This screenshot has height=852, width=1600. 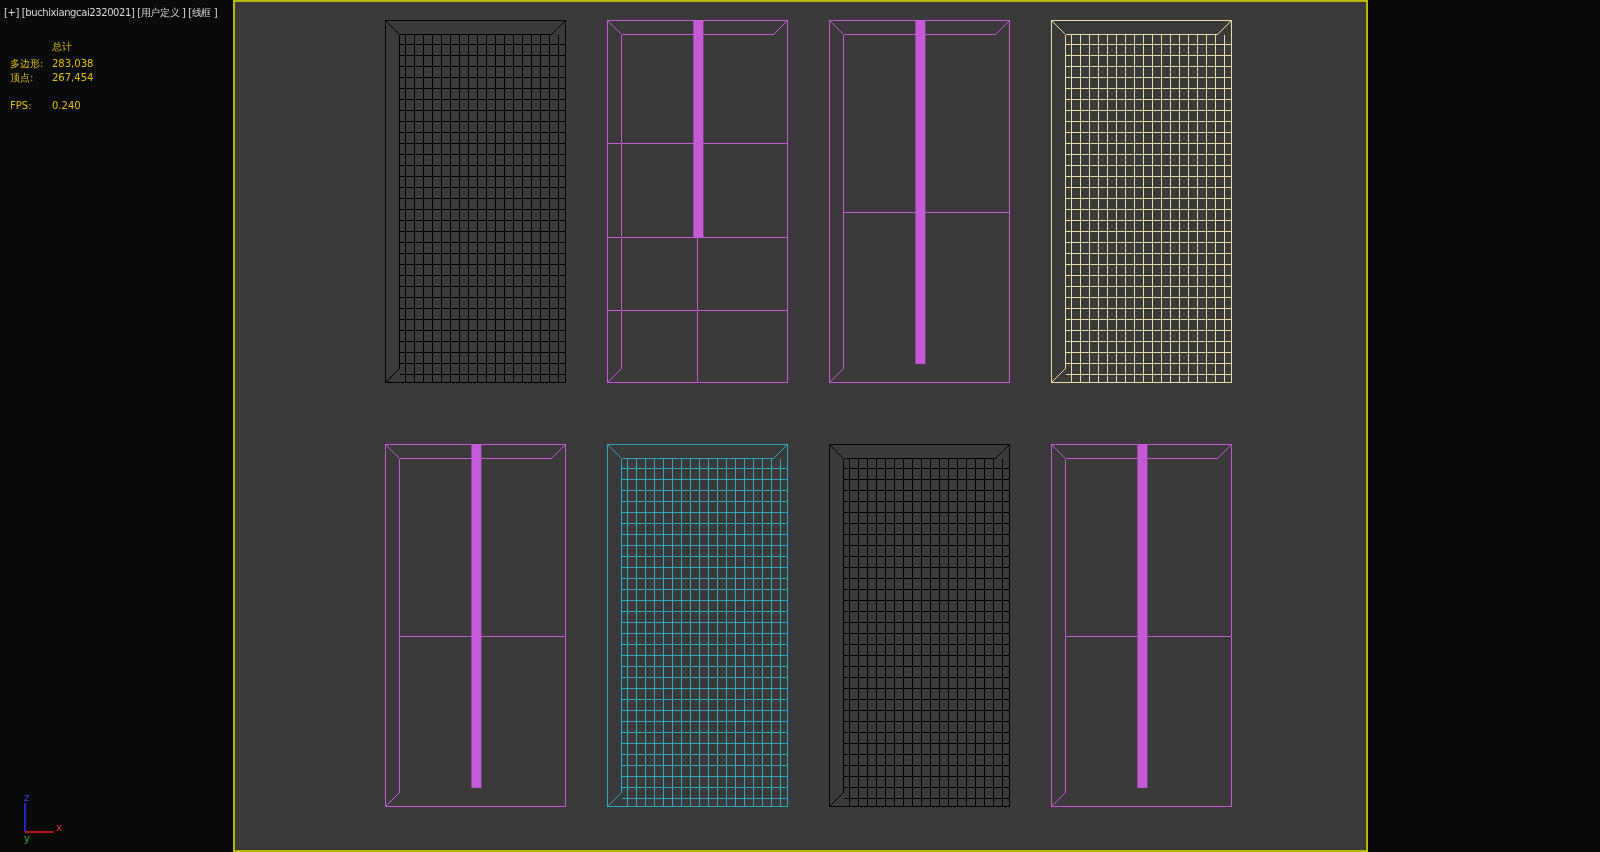 I want to click on fps-label: FPS:, so click(x=21, y=106).